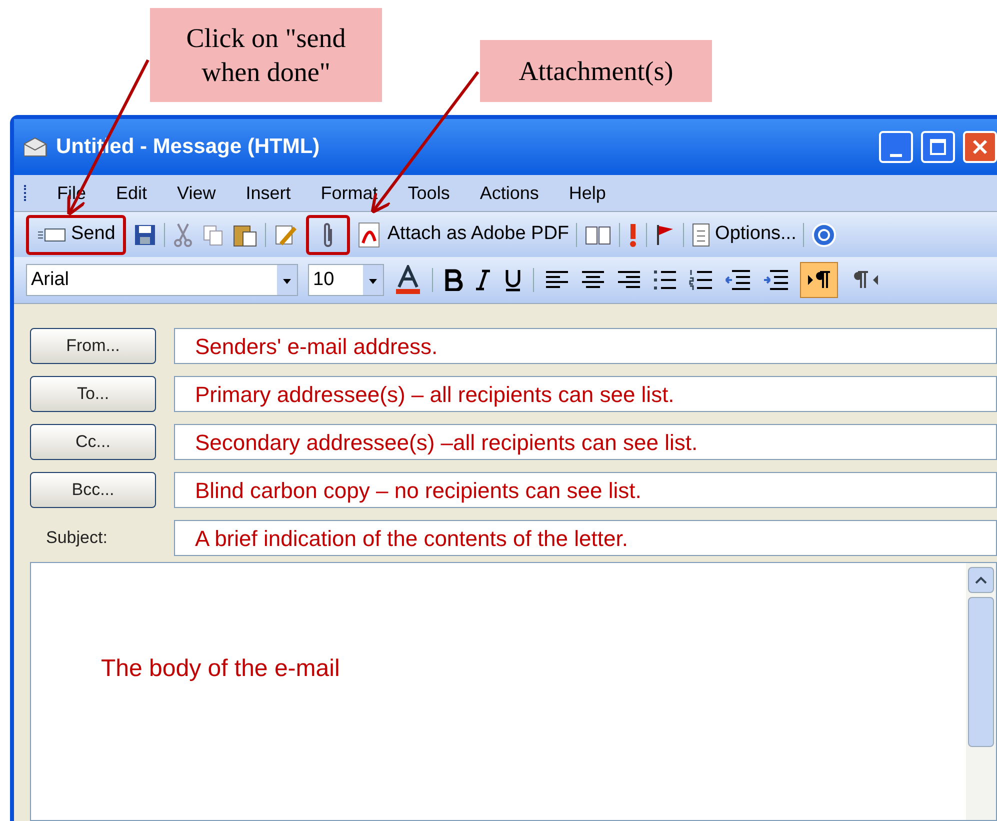 The height and width of the screenshot is (821, 997). I want to click on callout-text: Attachment(s), so click(596, 71).